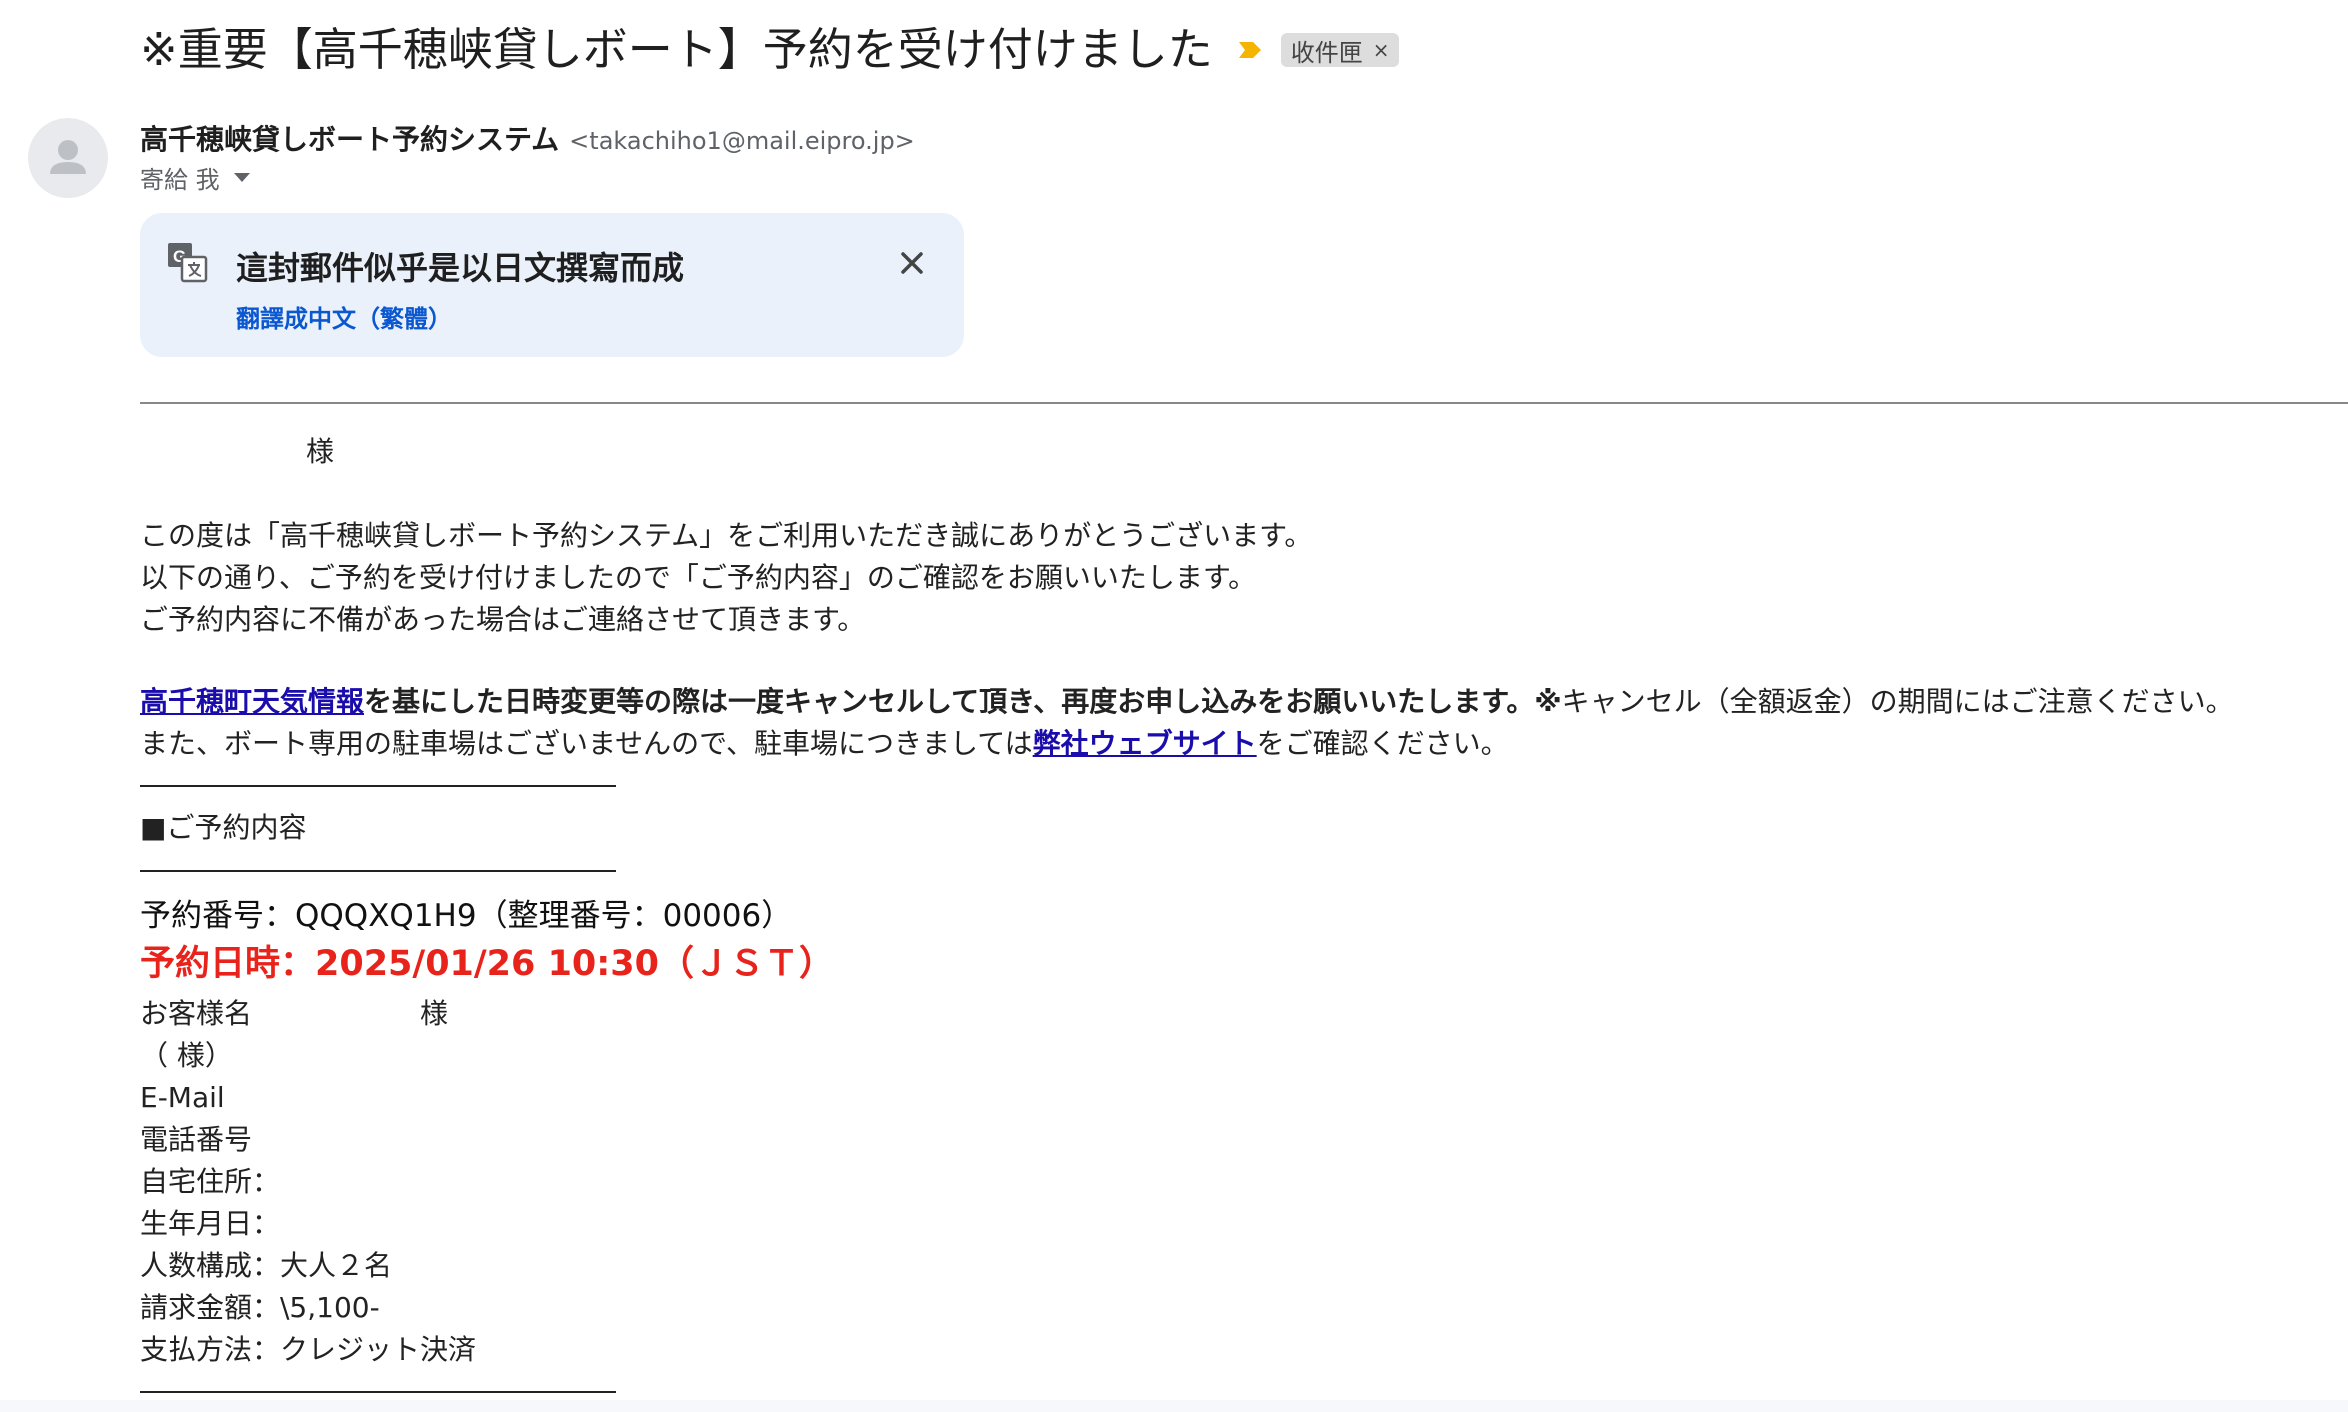  I want to click on caret-down-icon, so click(241, 177).